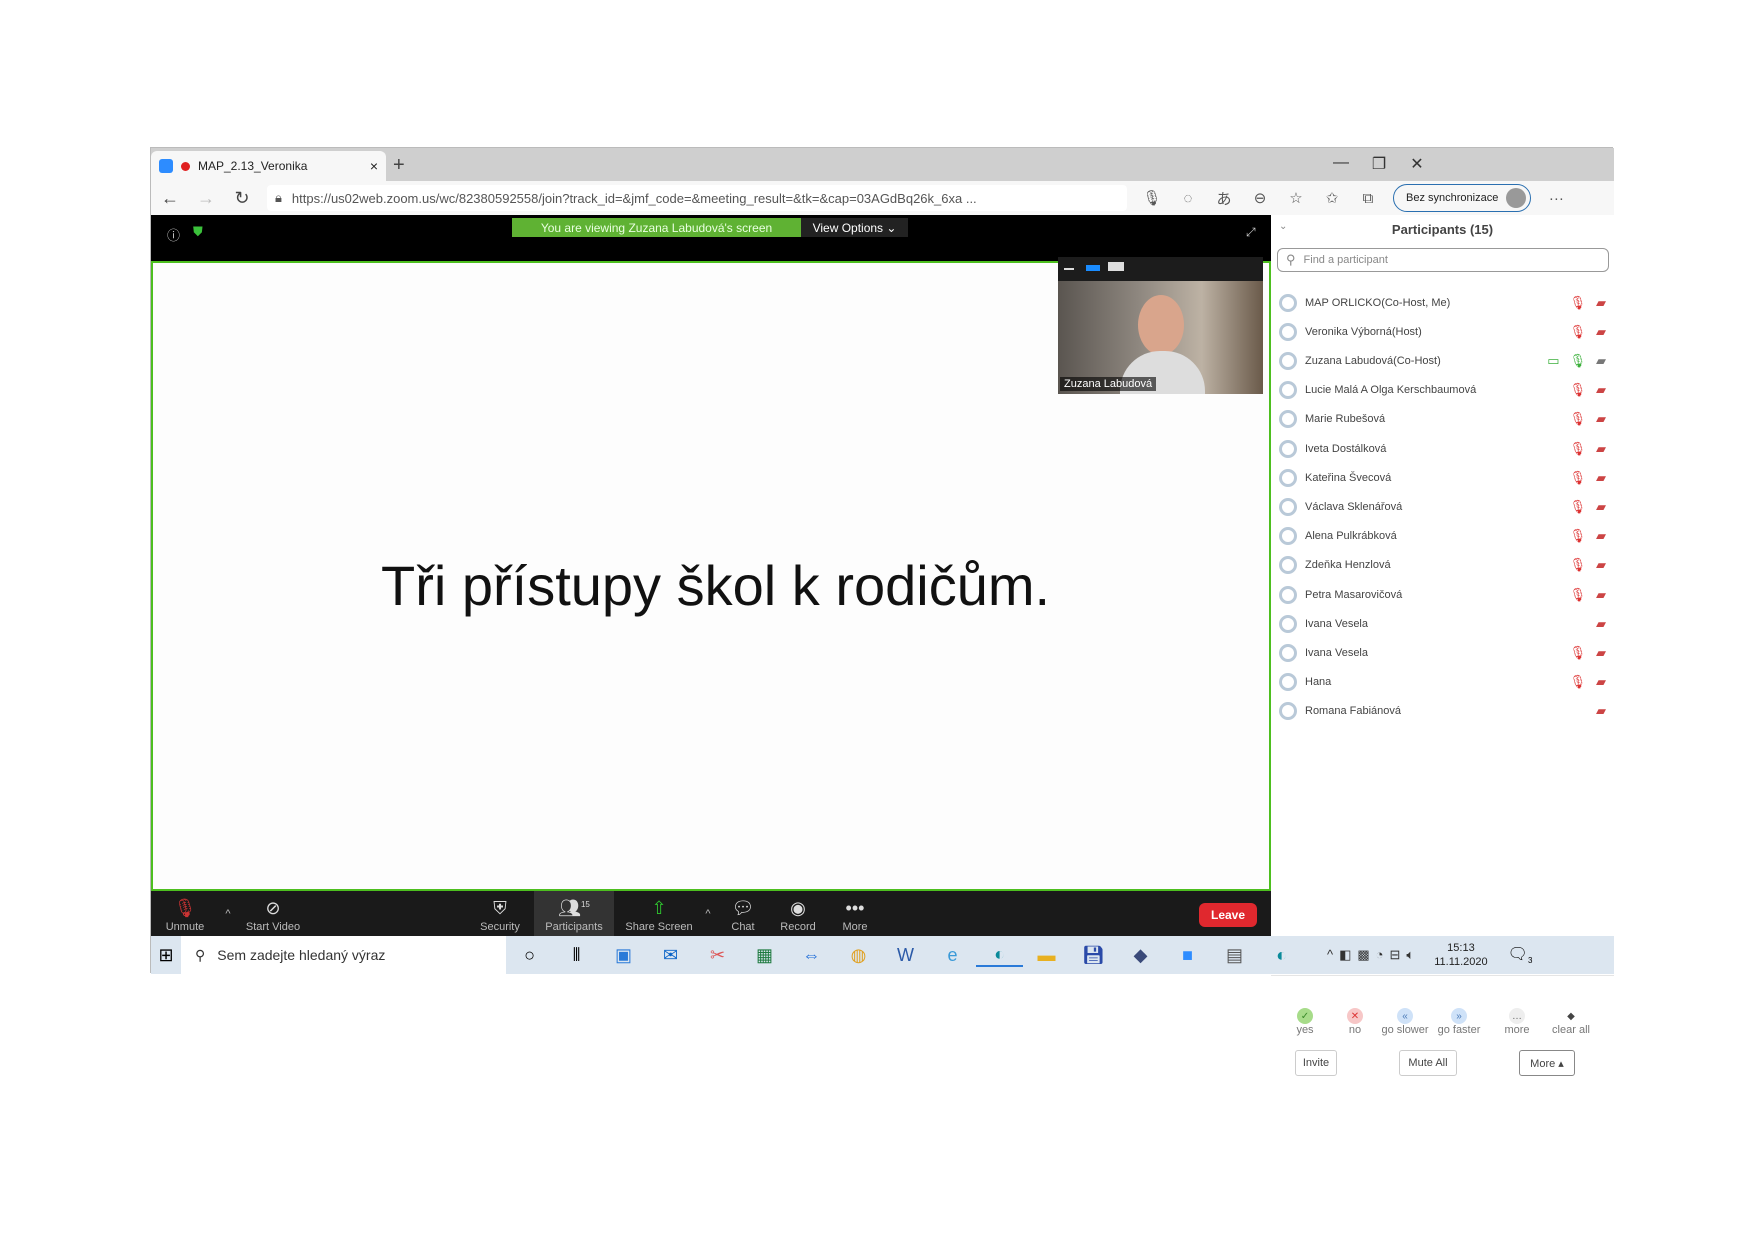  Describe the element at coordinates (576, 955) in the screenshot. I see `task-view-icon: ⫴` at that location.